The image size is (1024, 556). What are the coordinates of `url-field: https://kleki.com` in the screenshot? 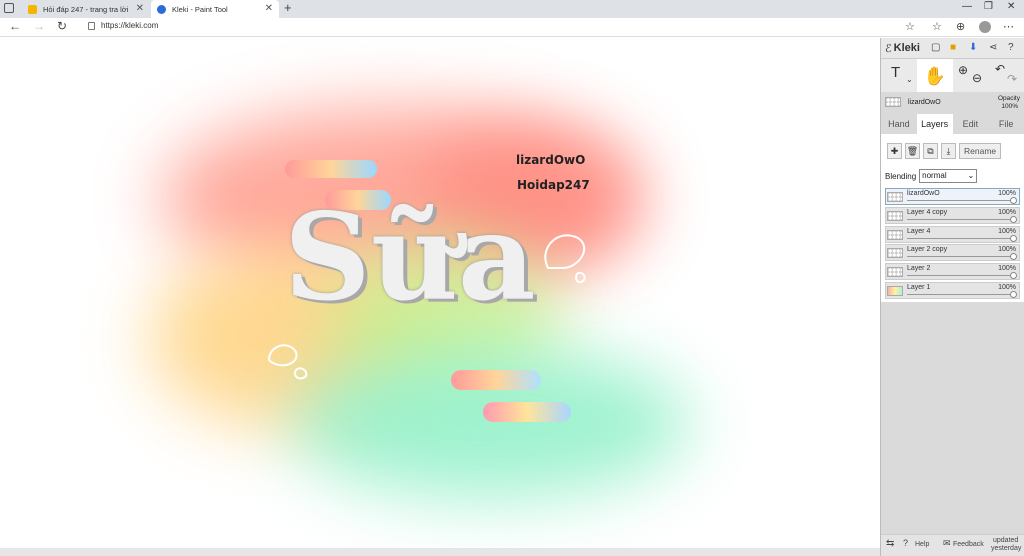 It's located at (123, 25).